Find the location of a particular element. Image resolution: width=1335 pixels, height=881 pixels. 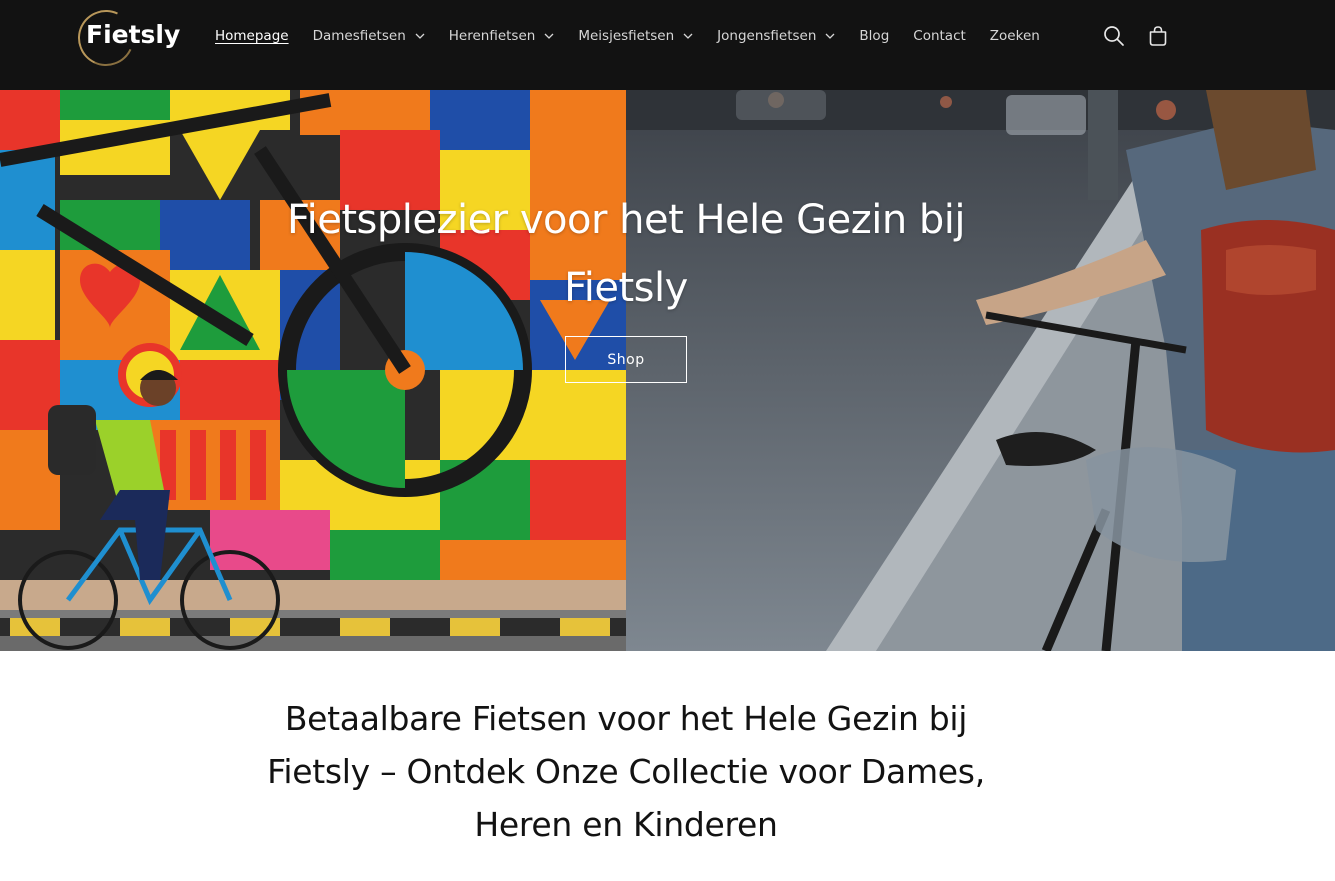

nav-item-blog: Blog is located at coordinates (874, 36).